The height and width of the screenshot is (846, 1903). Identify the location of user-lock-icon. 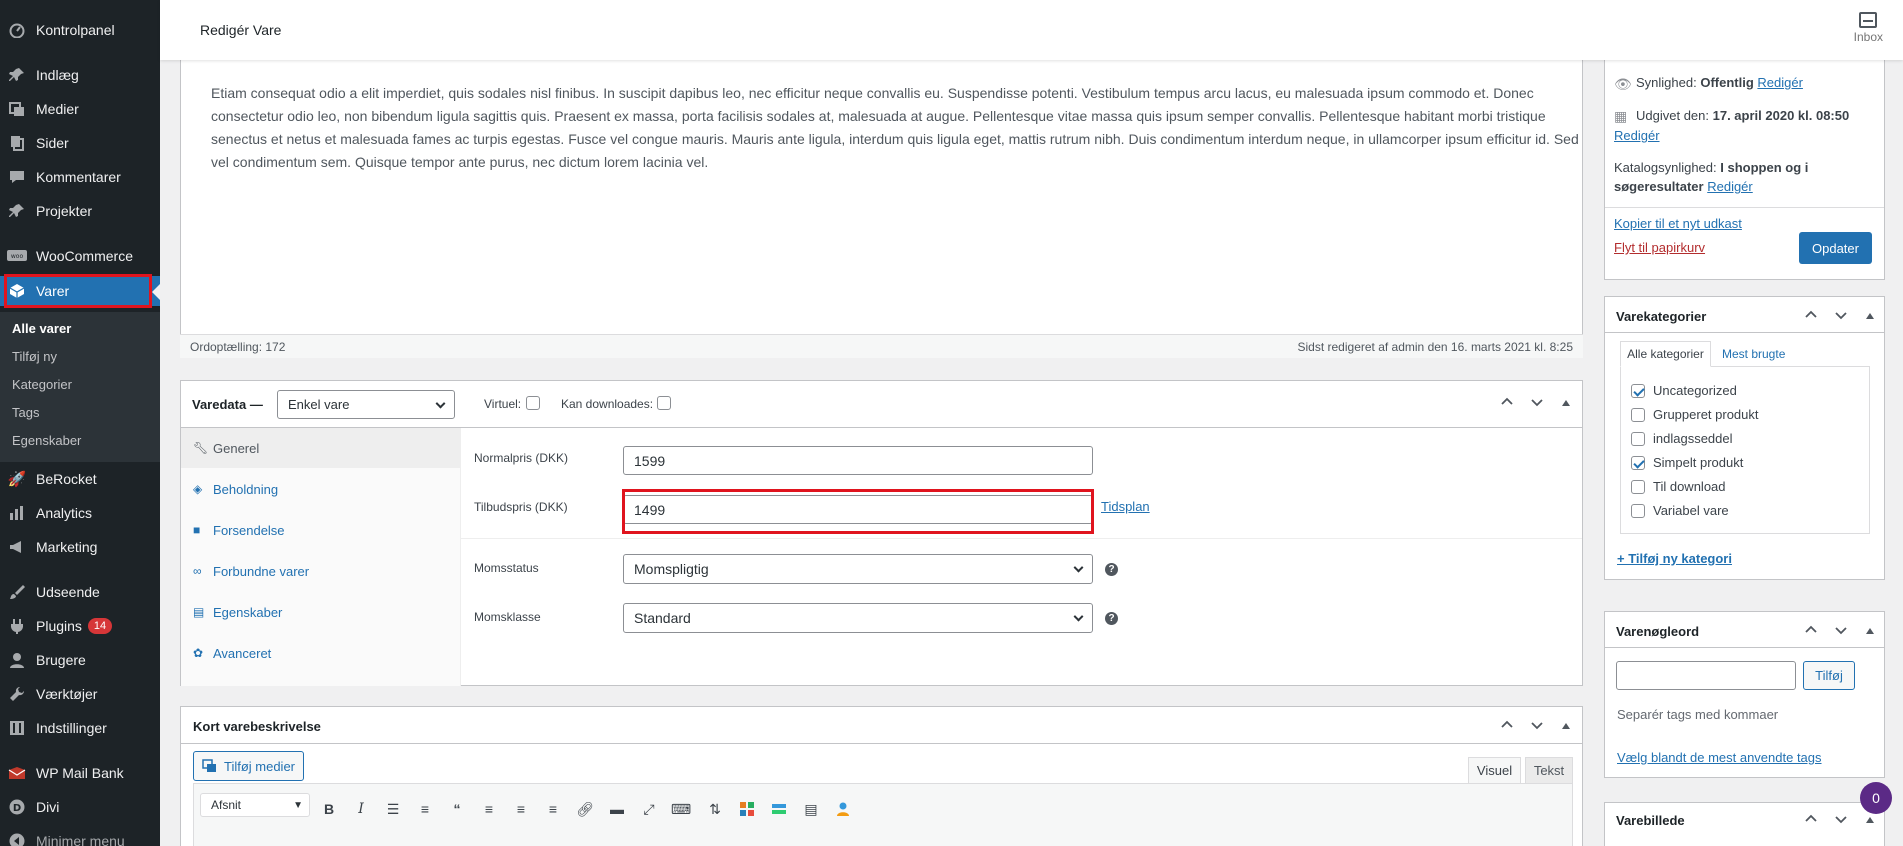
(843, 809).